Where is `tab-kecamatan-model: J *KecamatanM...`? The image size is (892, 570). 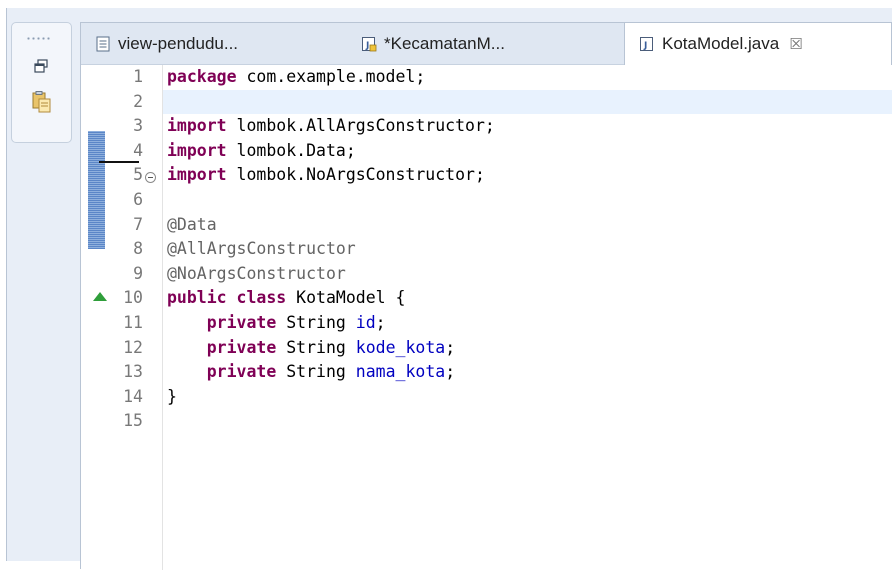
tab-kecamatan-model: J *KecamatanM... is located at coordinates (433, 43).